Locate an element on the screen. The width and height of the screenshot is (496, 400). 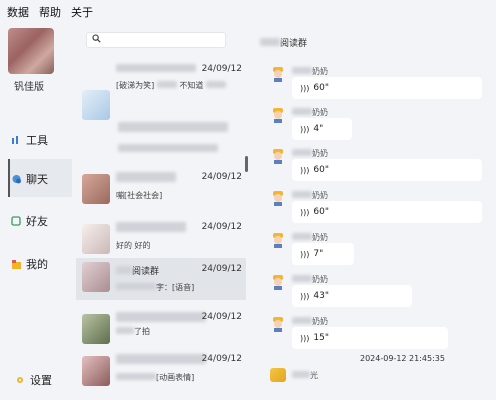
conversation-title: 阅读群 is located at coordinates (283, 42).